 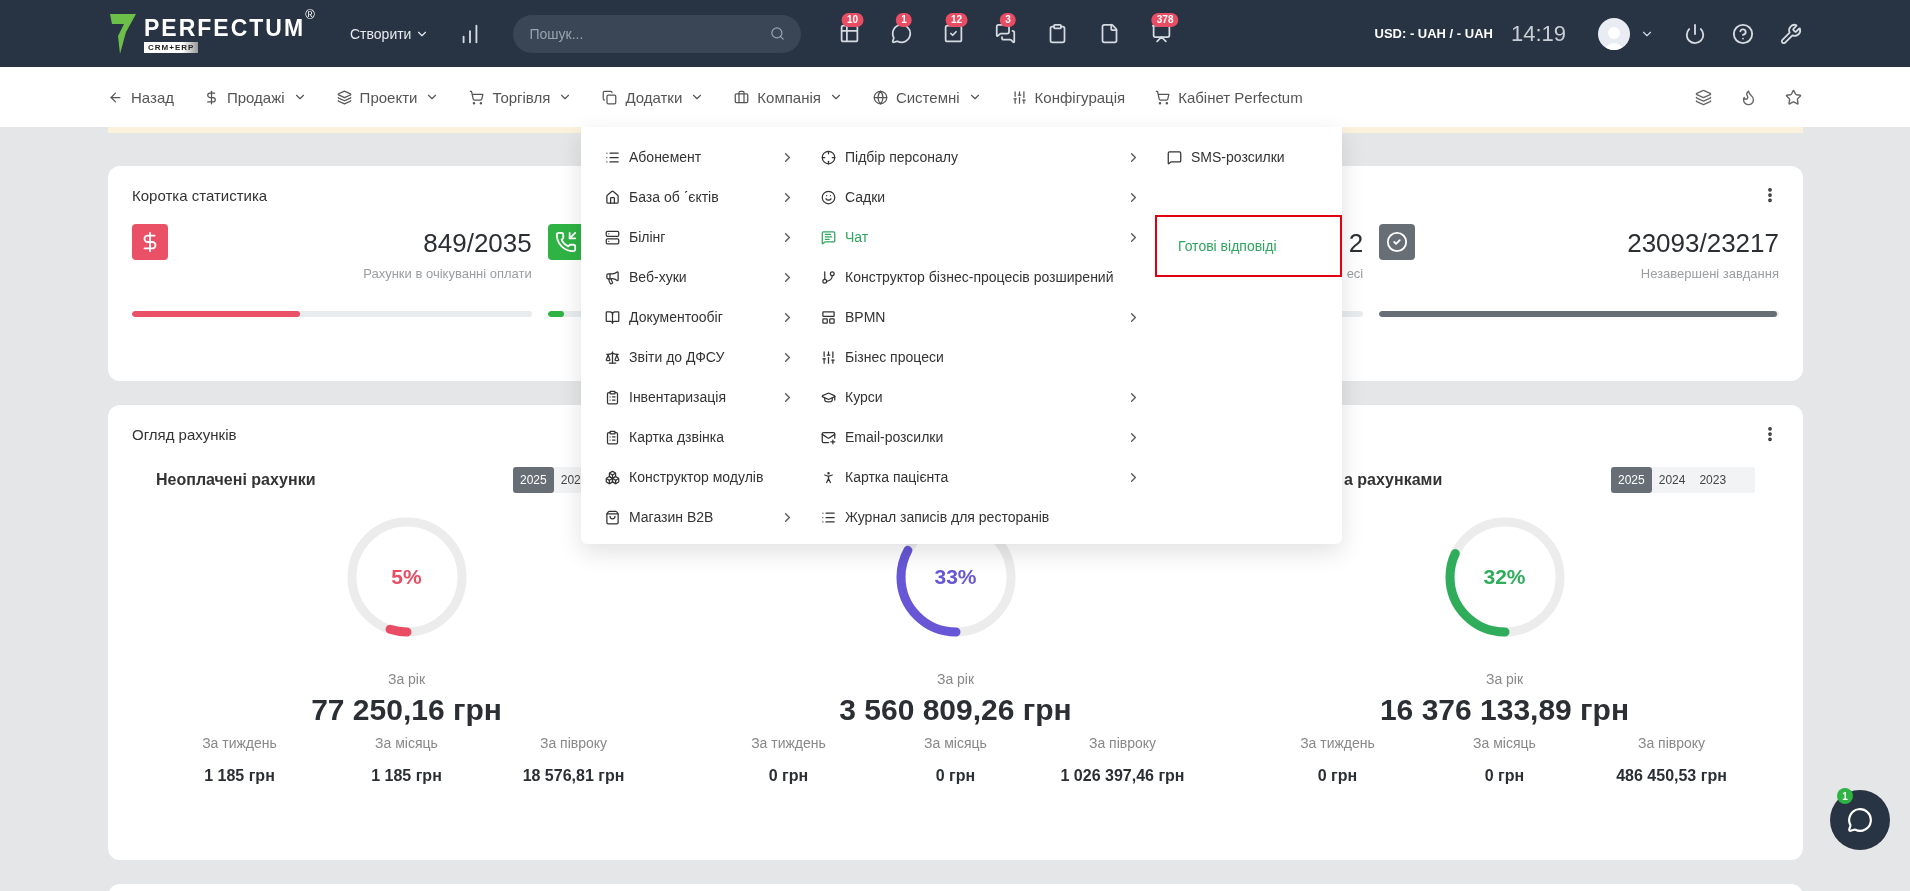 I want to click on messages-icon, so click(x=1006, y=33).